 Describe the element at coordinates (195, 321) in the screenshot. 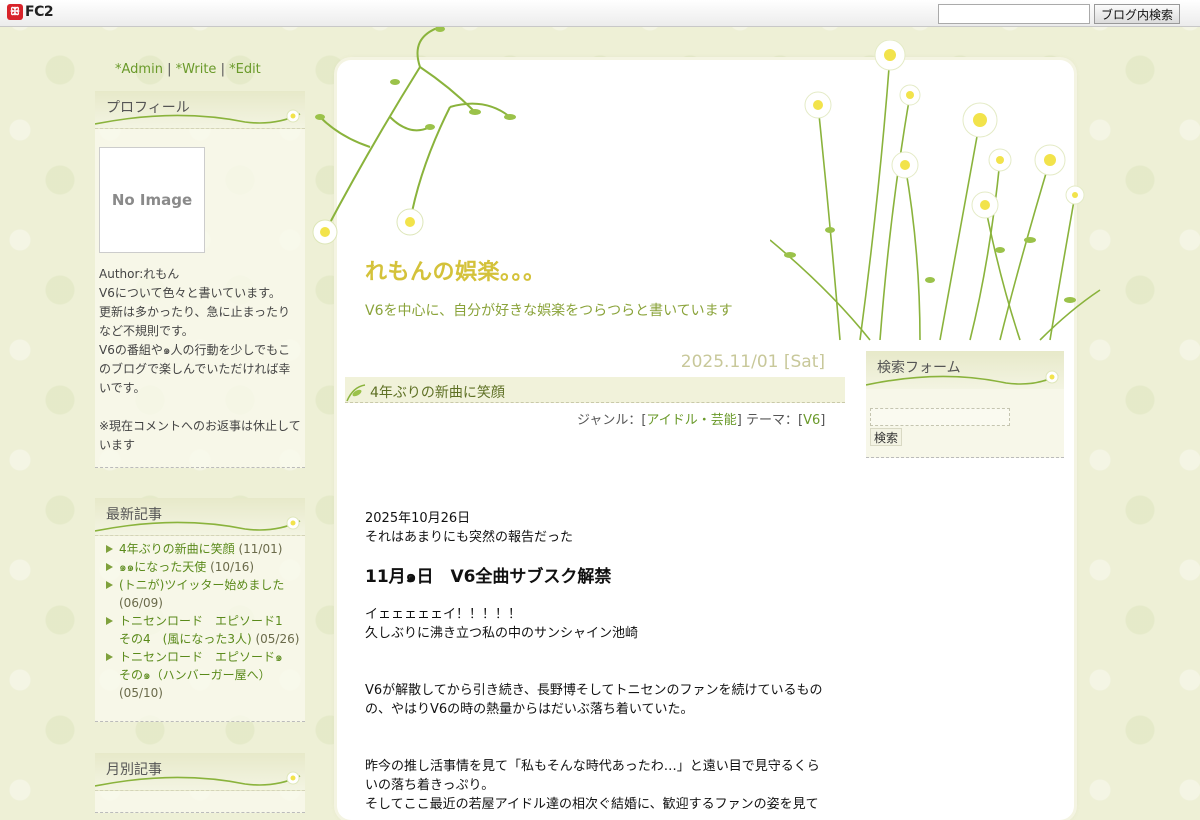

I see `profile-line: 更新は多かったり、急に止まったりなど不規則です。` at that location.